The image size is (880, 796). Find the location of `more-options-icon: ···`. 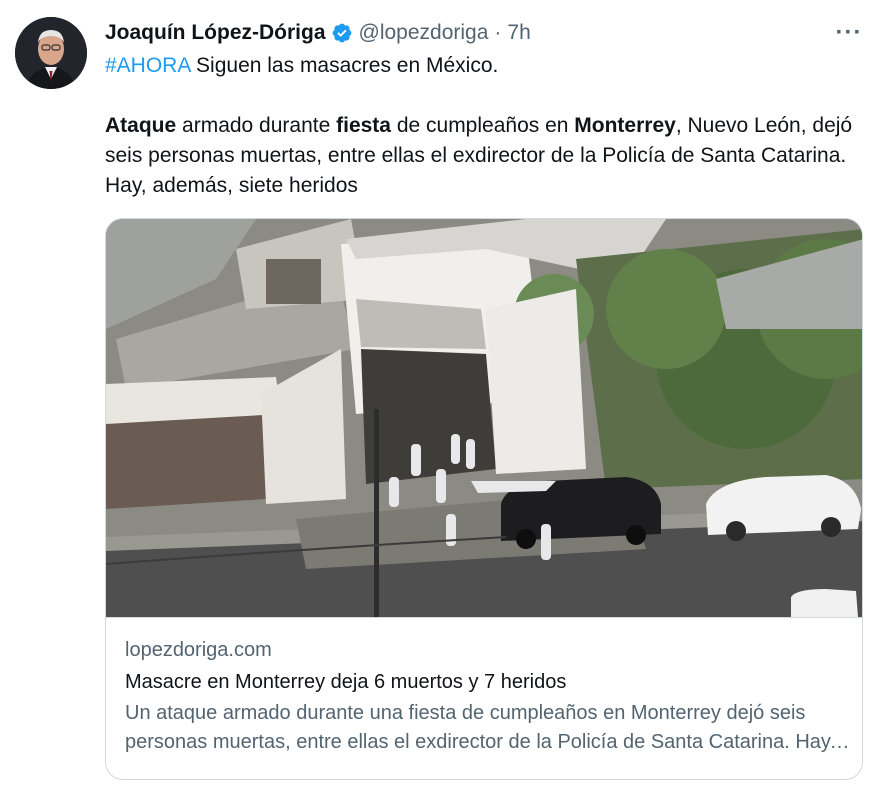

more-options-icon: ··· is located at coordinates (849, 32).